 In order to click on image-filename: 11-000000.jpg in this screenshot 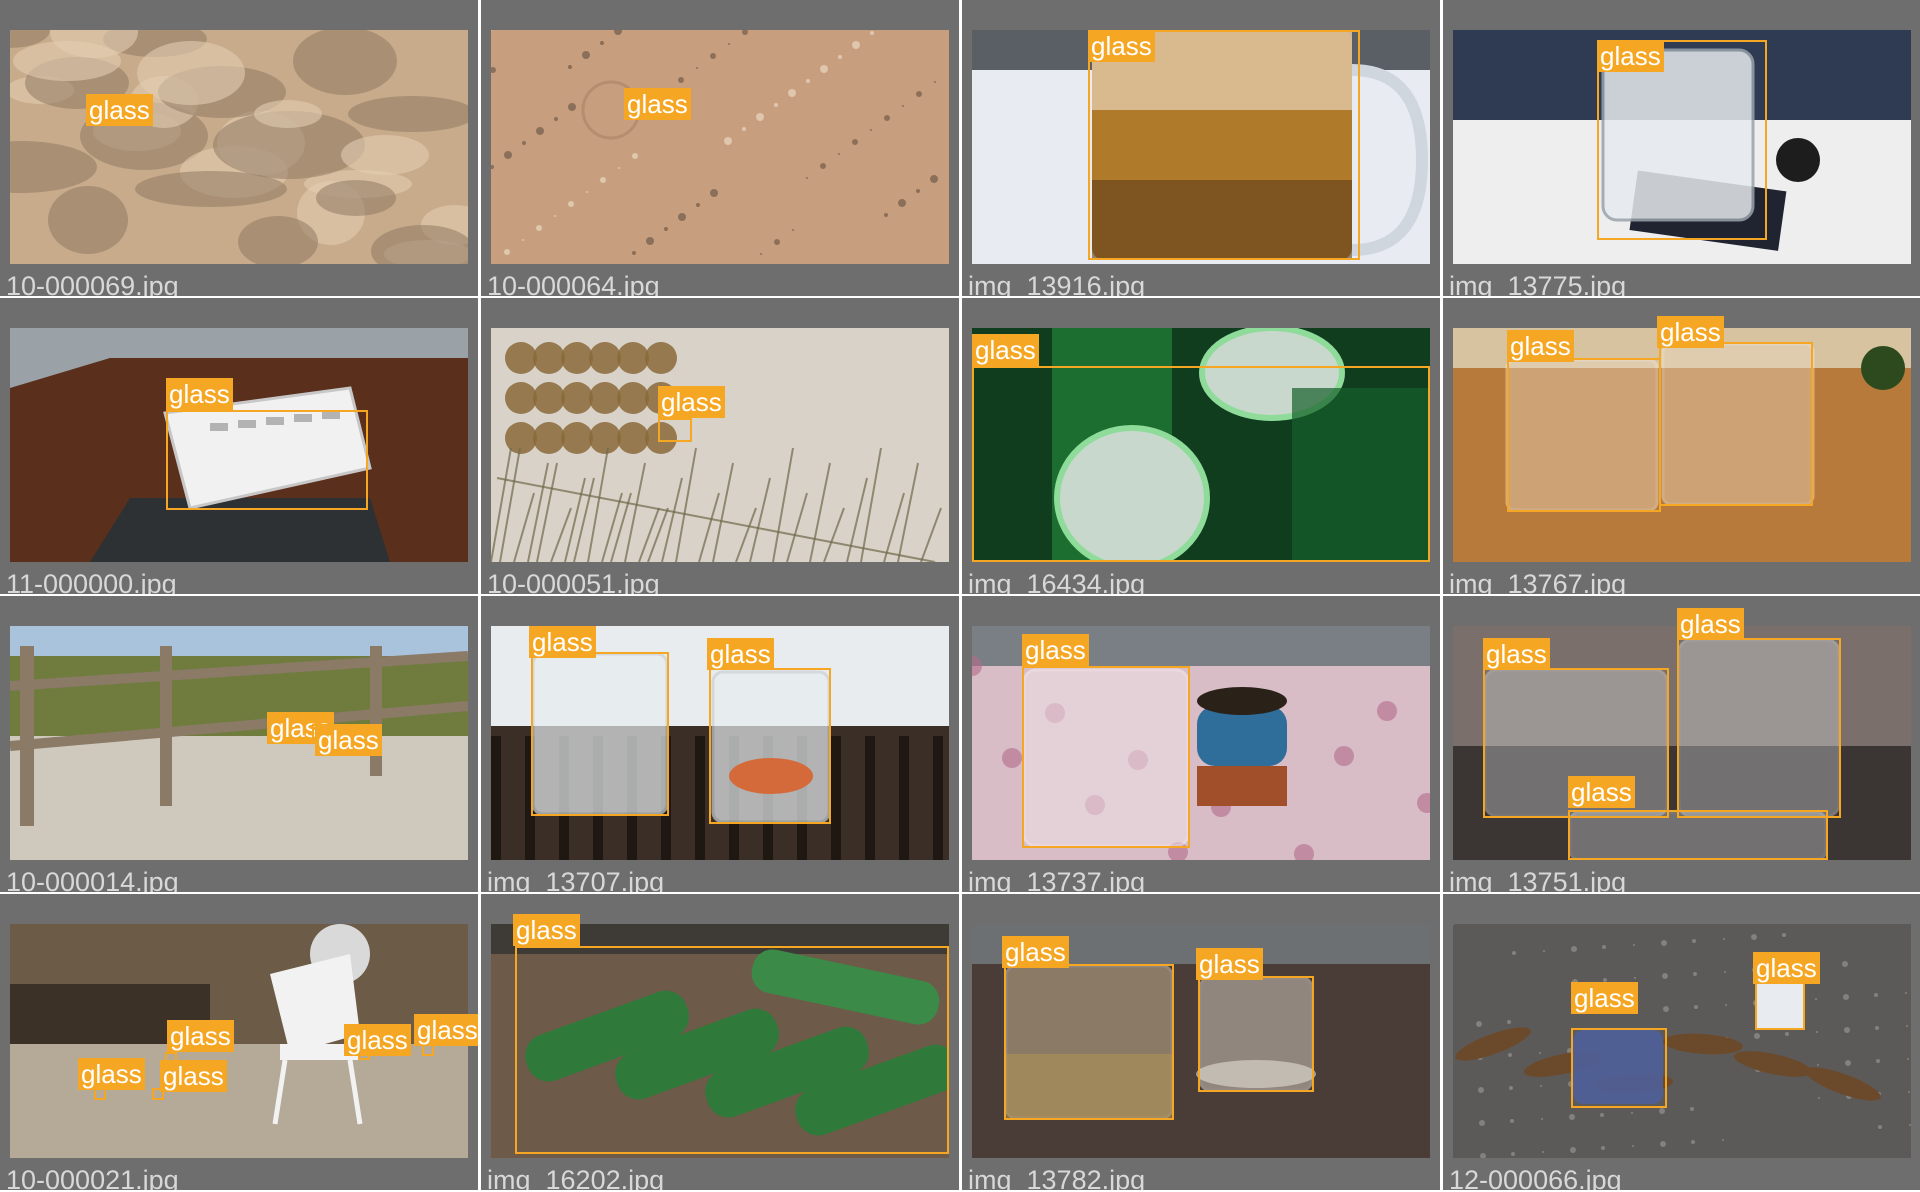, I will do `click(91, 581)`.